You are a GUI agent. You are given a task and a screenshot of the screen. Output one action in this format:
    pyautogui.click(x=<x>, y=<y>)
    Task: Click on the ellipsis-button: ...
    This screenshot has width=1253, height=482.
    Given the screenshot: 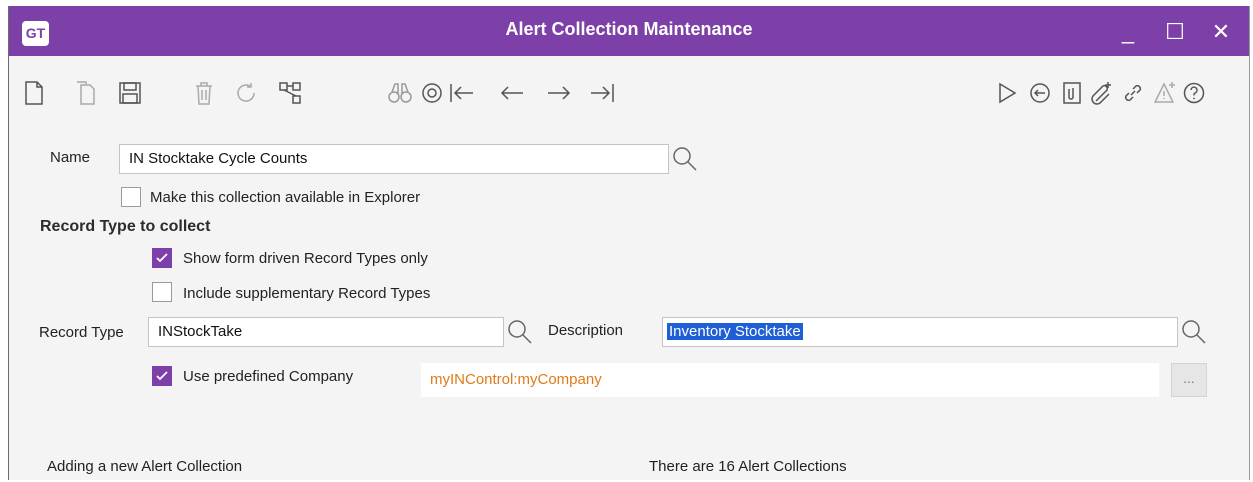 What is the action you would take?
    pyautogui.click(x=1189, y=380)
    